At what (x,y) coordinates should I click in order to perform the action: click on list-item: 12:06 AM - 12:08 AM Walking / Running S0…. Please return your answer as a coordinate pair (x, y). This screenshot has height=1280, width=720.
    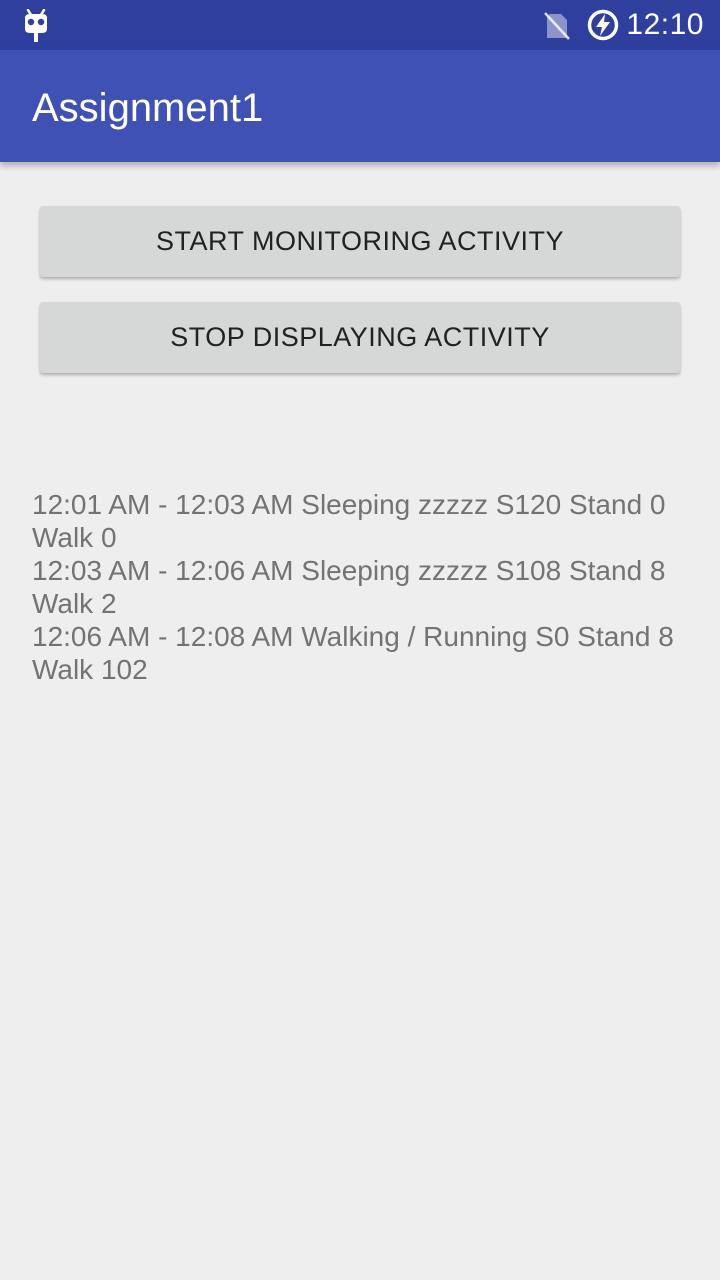
    Looking at the image, I should click on (357, 653).